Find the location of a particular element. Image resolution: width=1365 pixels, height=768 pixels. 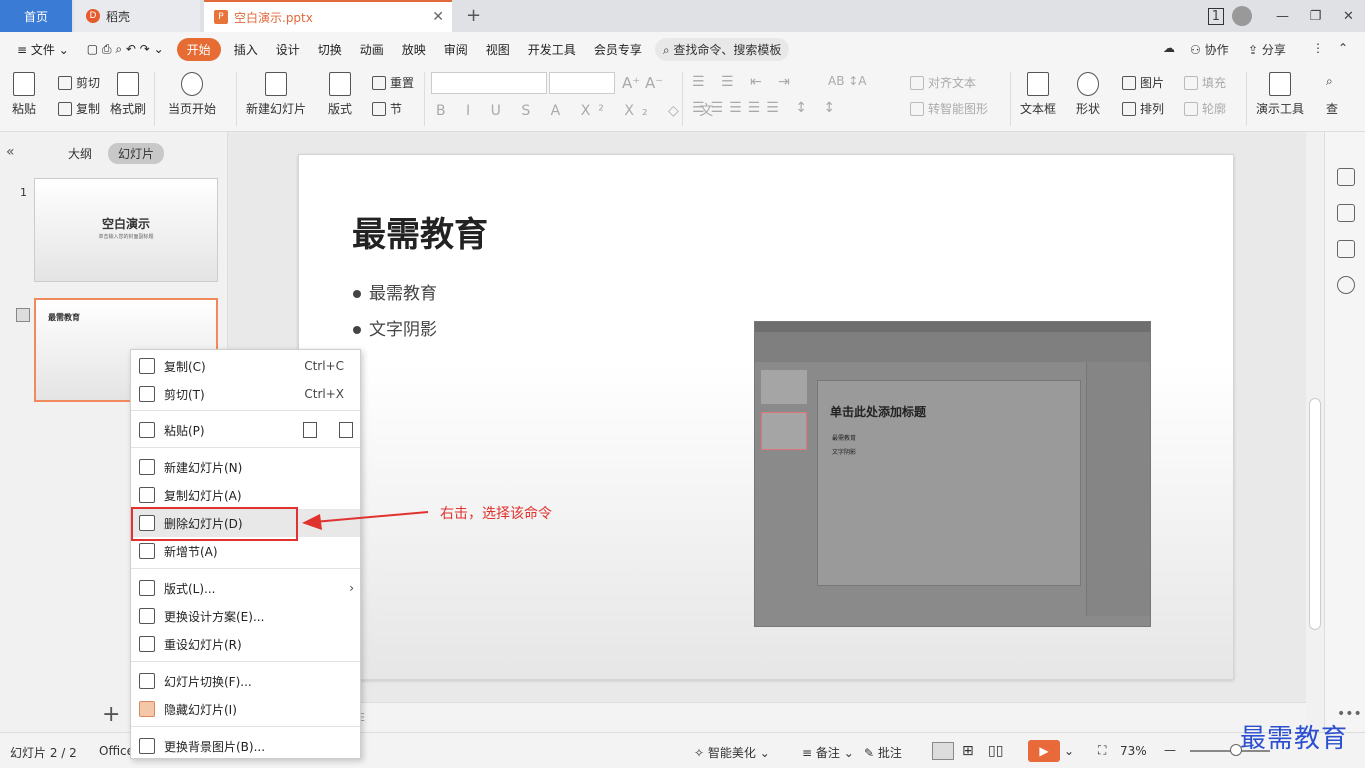

cut-button: 剪切 is located at coordinates (79, 82).